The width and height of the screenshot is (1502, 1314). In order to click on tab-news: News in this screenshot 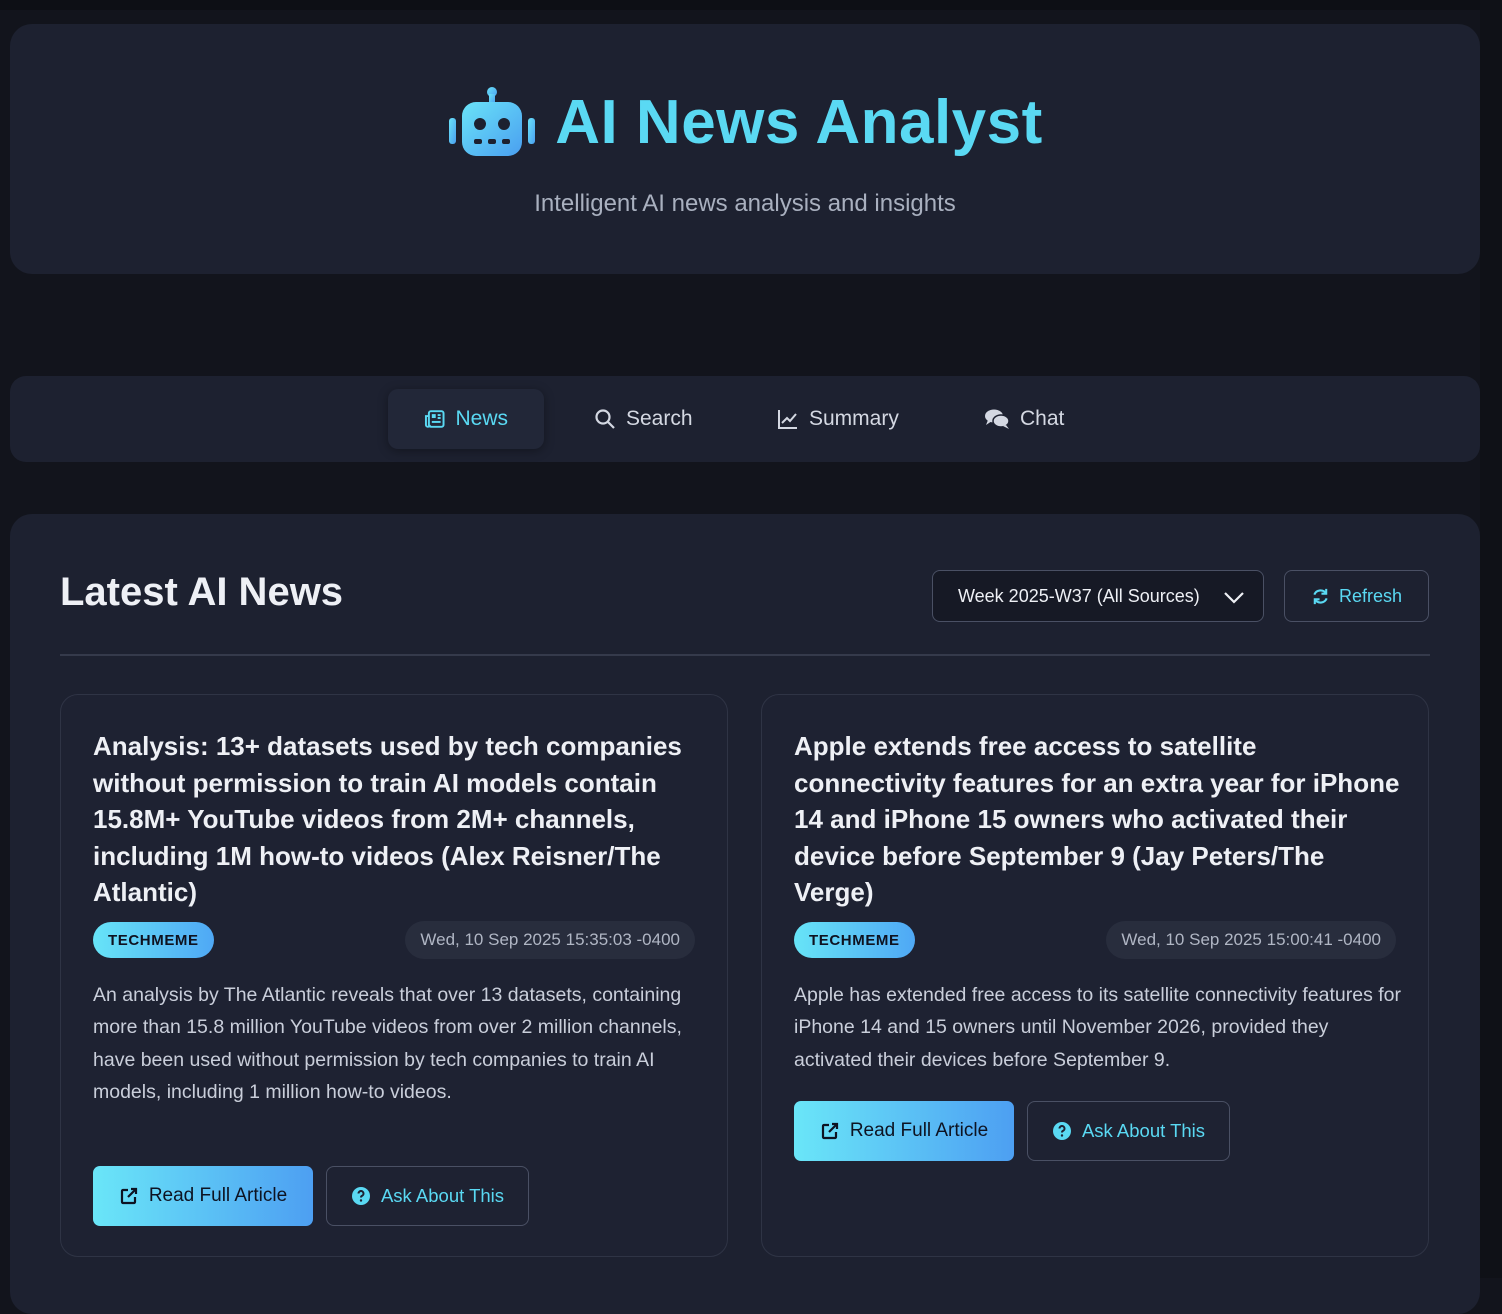, I will do `click(466, 419)`.